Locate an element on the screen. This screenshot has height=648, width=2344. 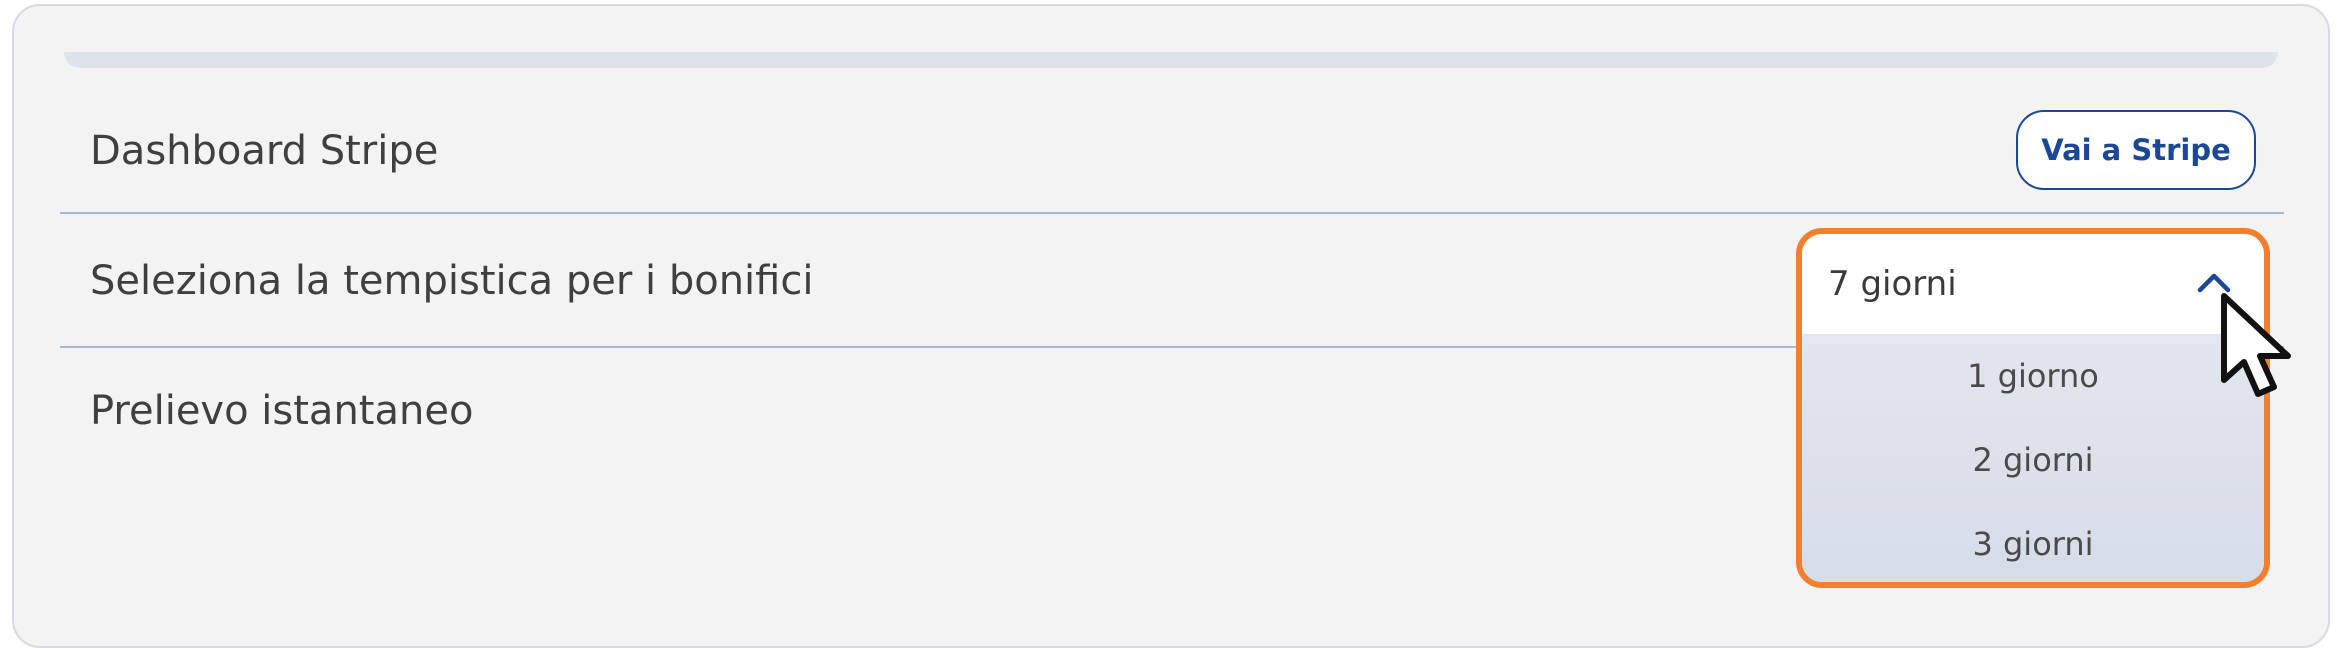
stripe-dashboard-label: Dashboard Stripe is located at coordinates (264, 151).